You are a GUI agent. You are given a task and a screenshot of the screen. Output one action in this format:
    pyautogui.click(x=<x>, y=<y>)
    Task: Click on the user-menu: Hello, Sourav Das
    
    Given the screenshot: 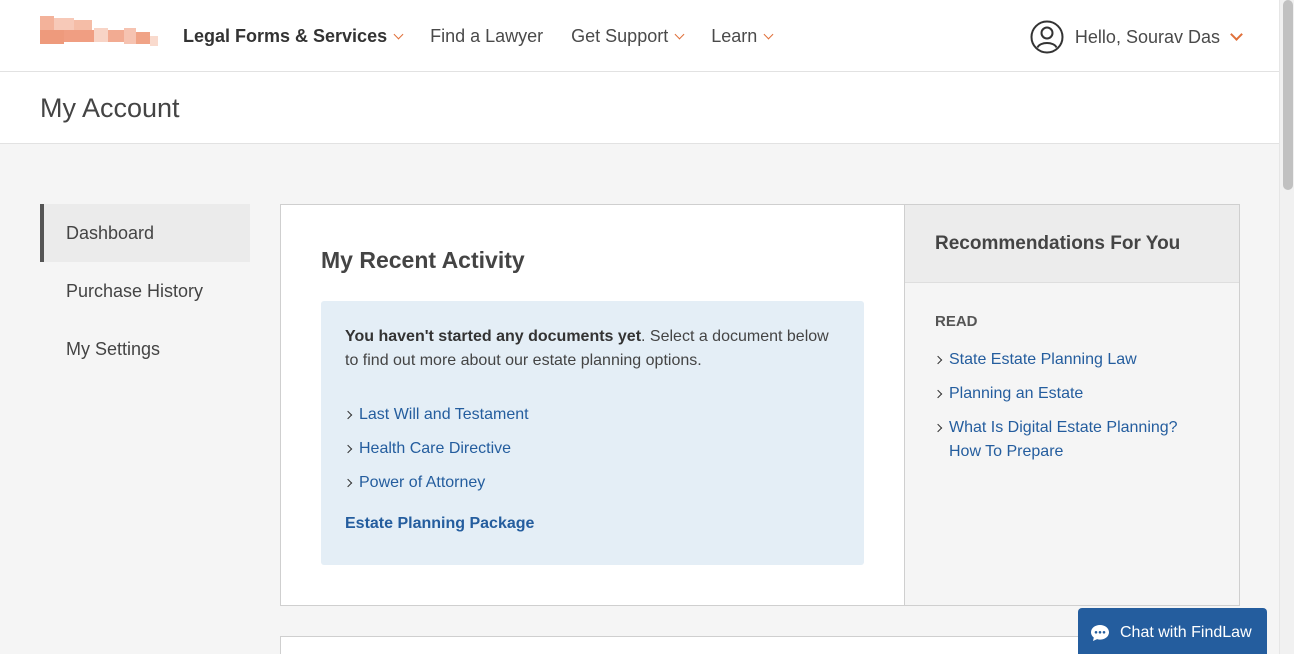 What is the action you would take?
    pyautogui.click(x=1136, y=37)
    